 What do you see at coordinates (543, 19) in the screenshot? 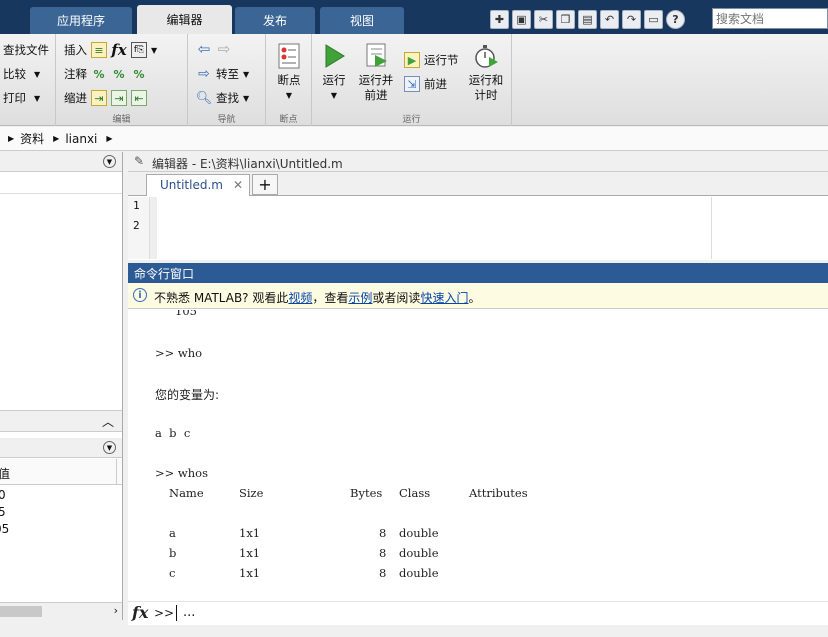
I see `cut-icon: ✂` at bounding box center [543, 19].